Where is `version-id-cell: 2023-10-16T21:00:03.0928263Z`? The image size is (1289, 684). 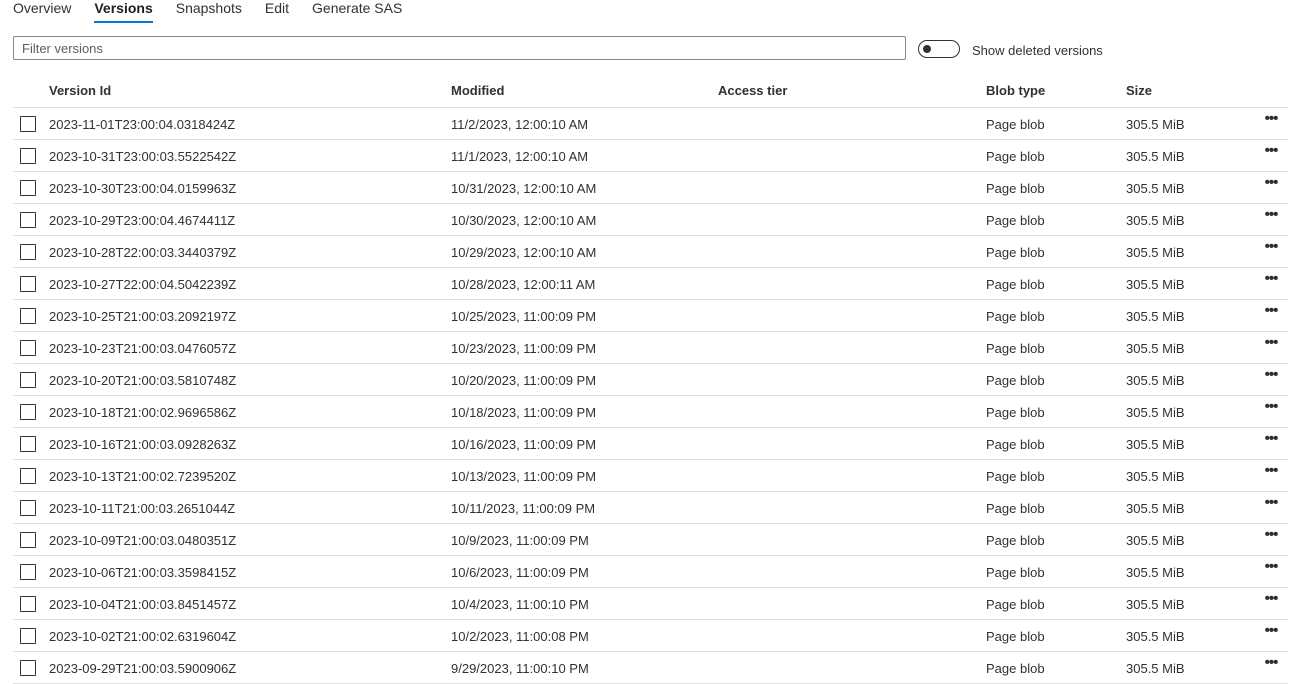
version-id-cell: 2023-10-16T21:00:03.0928263Z is located at coordinates (143, 444).